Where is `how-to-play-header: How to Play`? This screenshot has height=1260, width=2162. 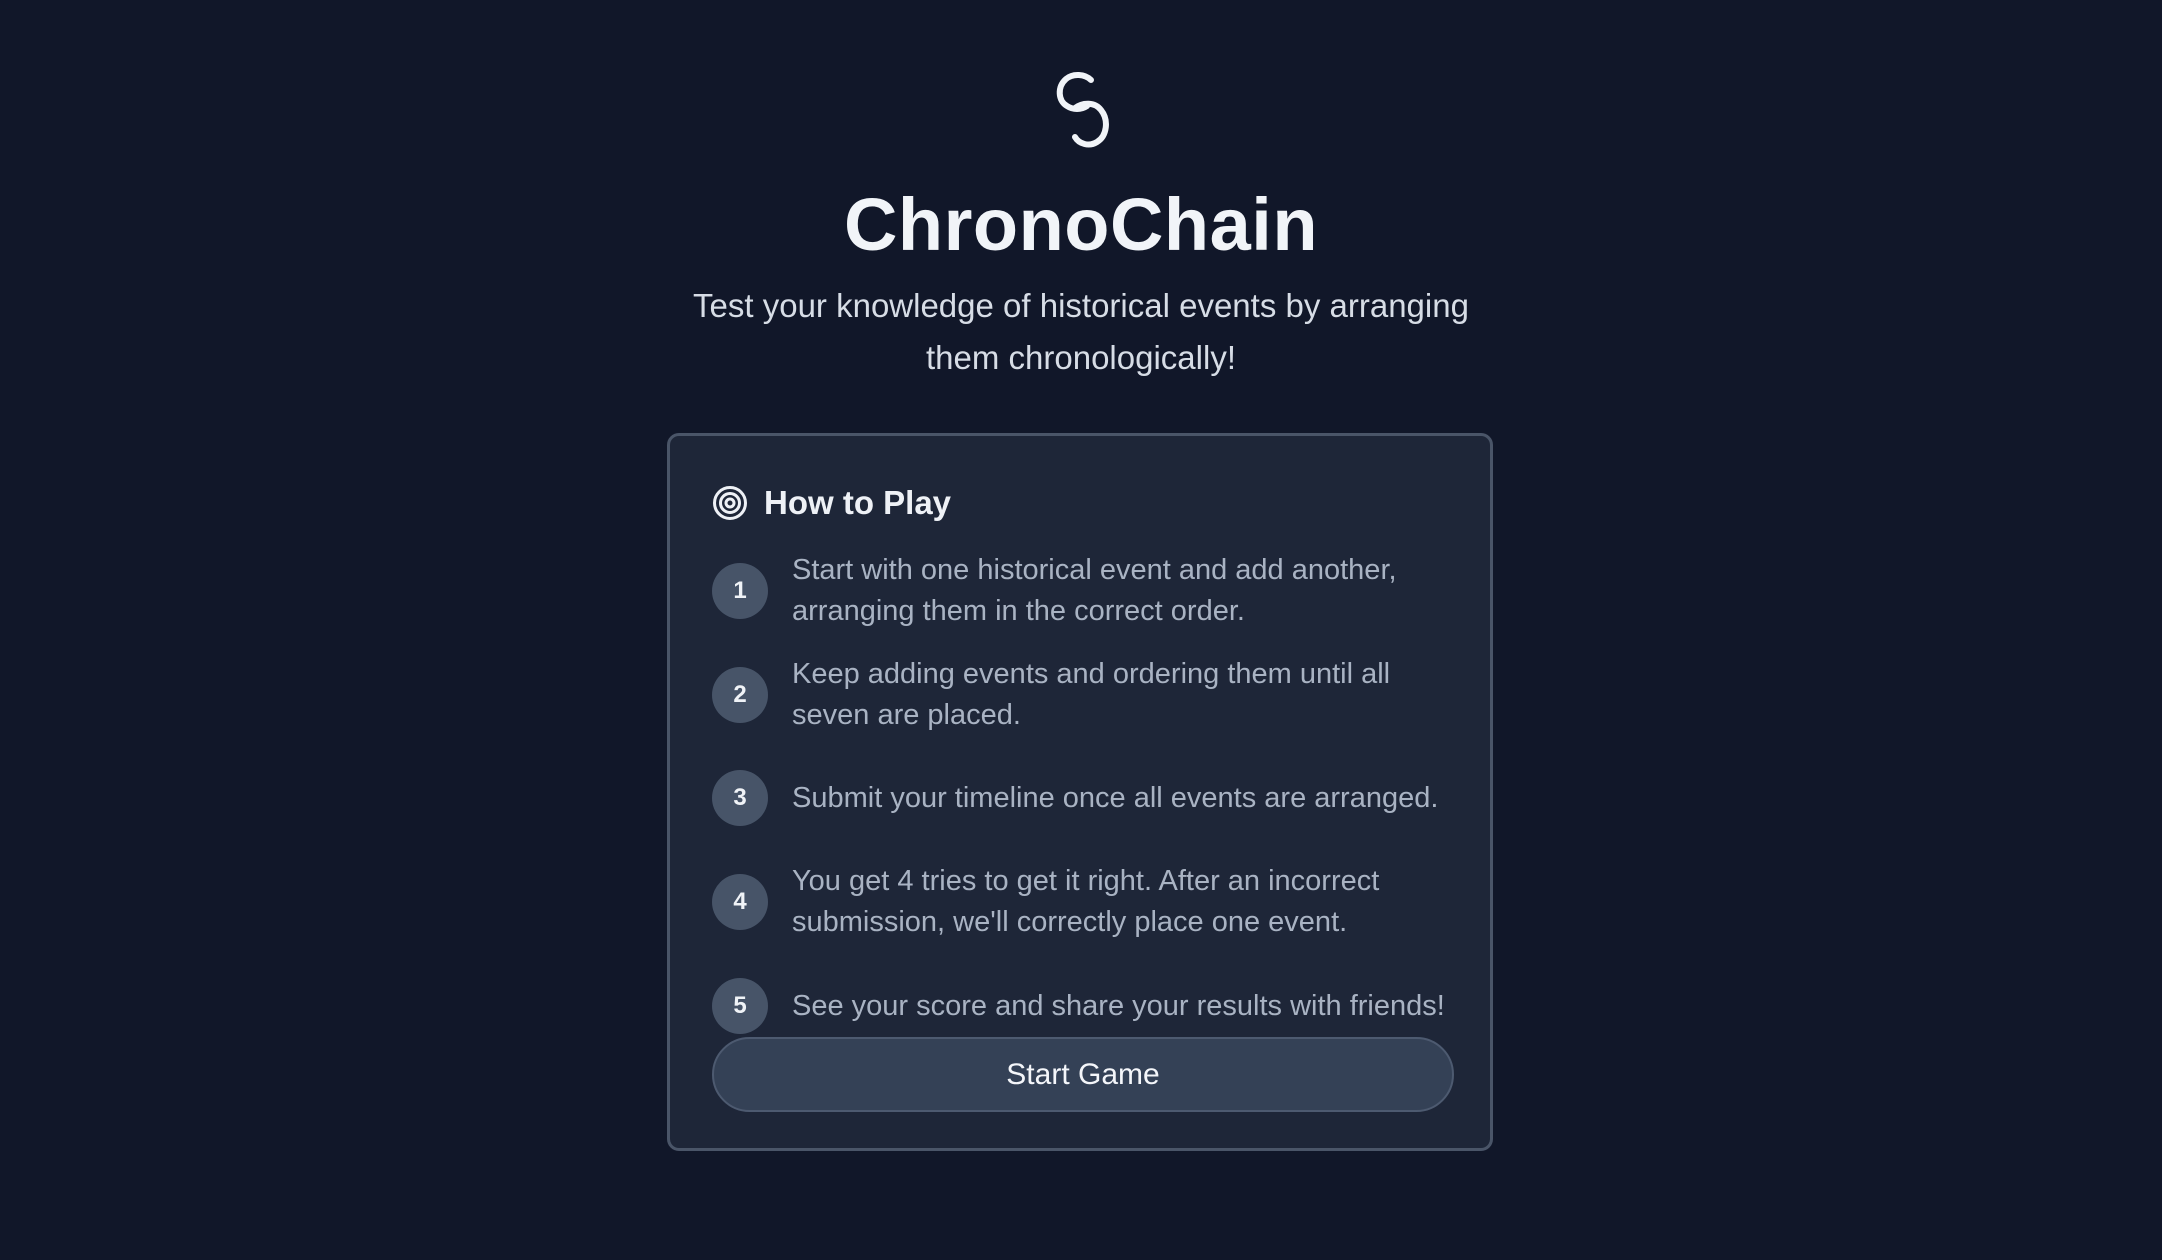 how-to-play-header: How to Play is located at coordinates (831, 503).